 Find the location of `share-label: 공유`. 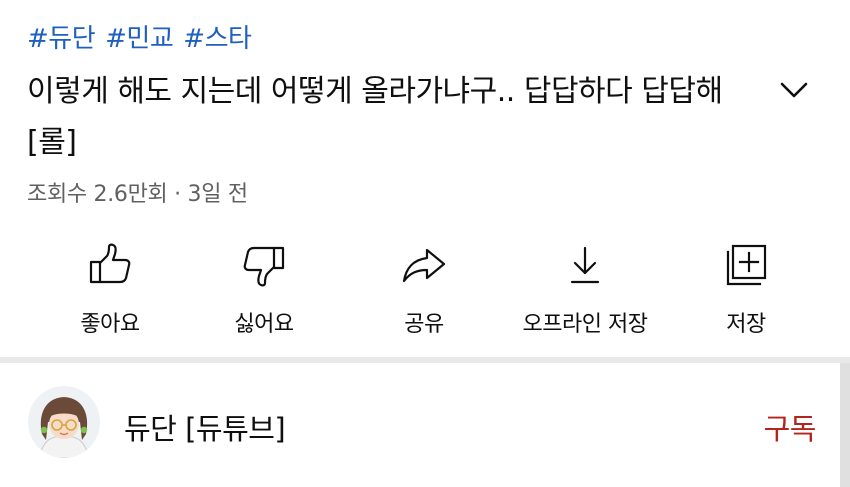

share-label: 공유 is located at coordinates (424, 324).